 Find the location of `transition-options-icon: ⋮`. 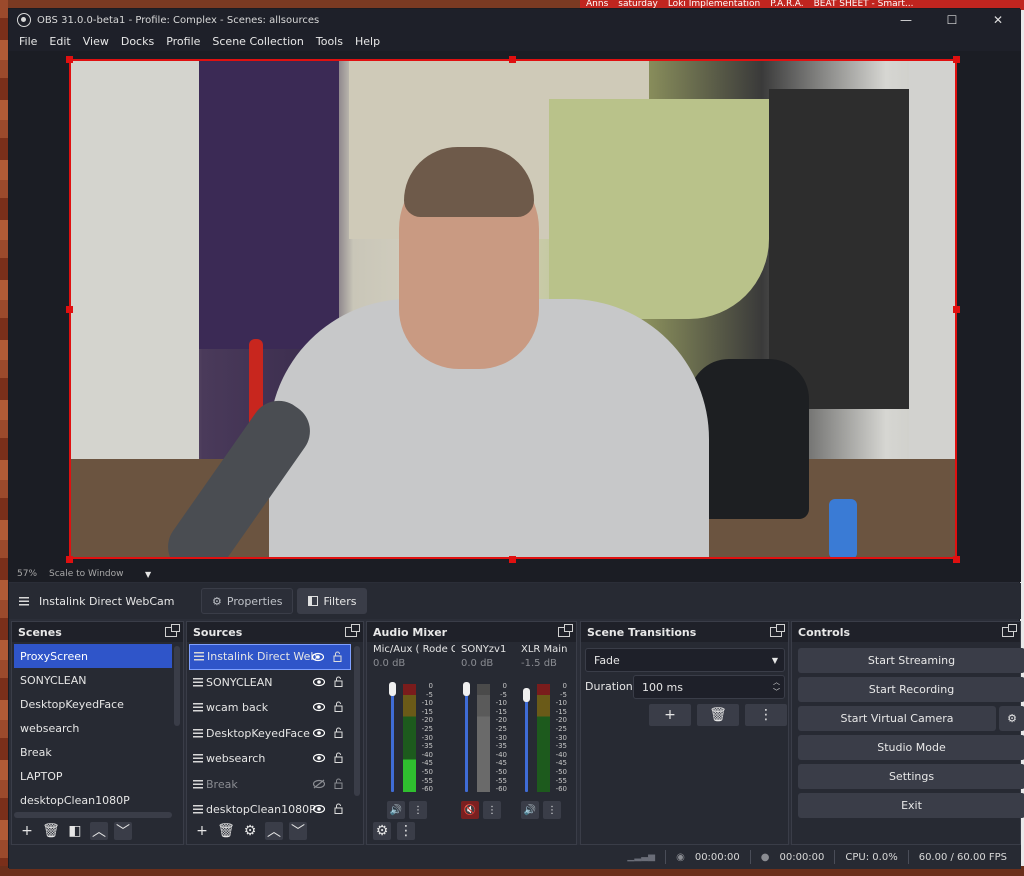

transition-options-icon: ⋮ is located at coordinates (766, 715).